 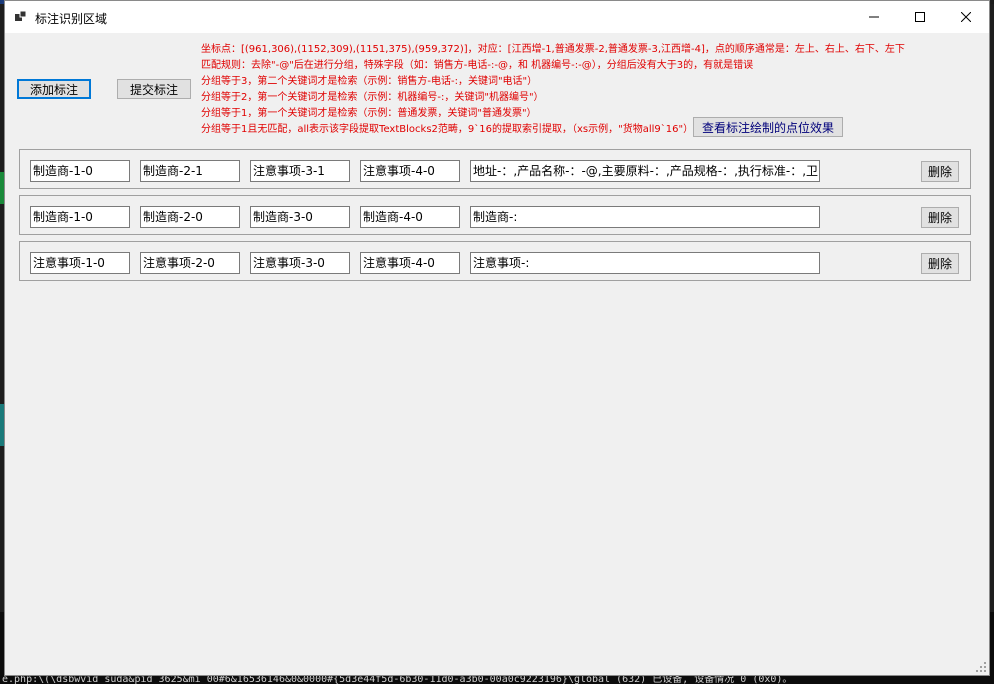 What do you see at coordinates (372, 97) in the screenshot?
I see `instruction-group-2: 分组等于2，第一个关键词才是检索（示例：机器编号-:，关键词"机器编号"）` at bounding box center [372, 97].